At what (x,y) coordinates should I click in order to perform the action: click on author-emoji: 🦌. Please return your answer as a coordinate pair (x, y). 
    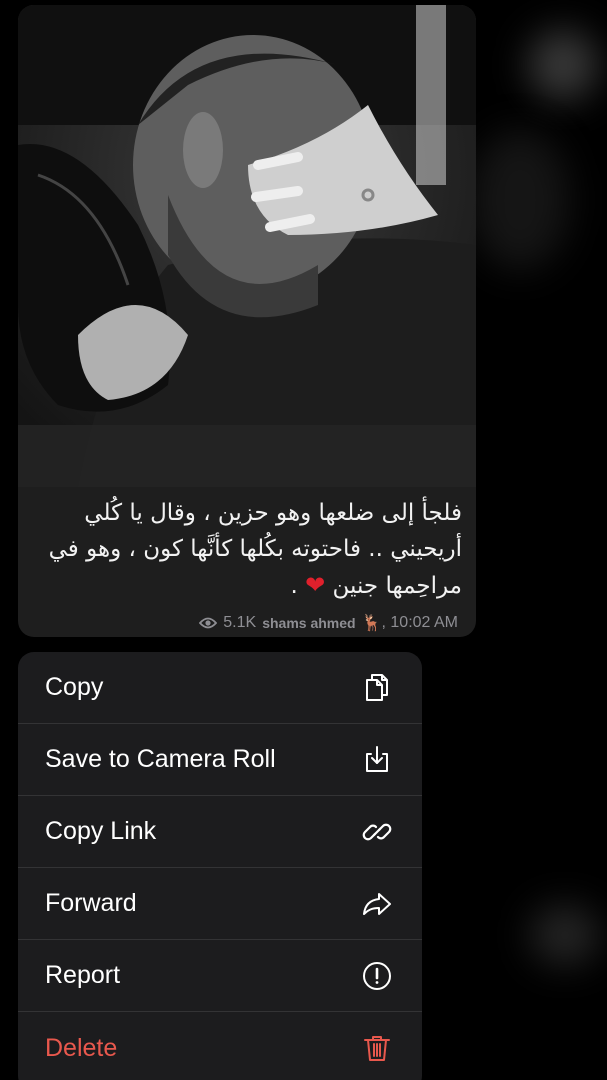
    Looking at the image, I should click on (371, 623).